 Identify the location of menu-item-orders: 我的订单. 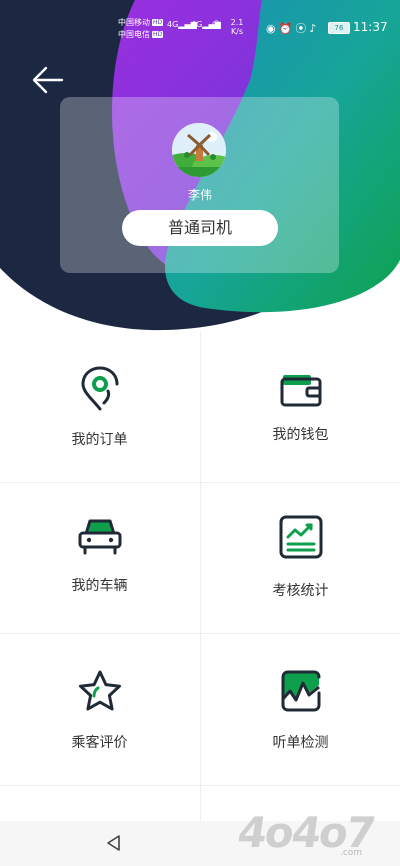
(99, 406).